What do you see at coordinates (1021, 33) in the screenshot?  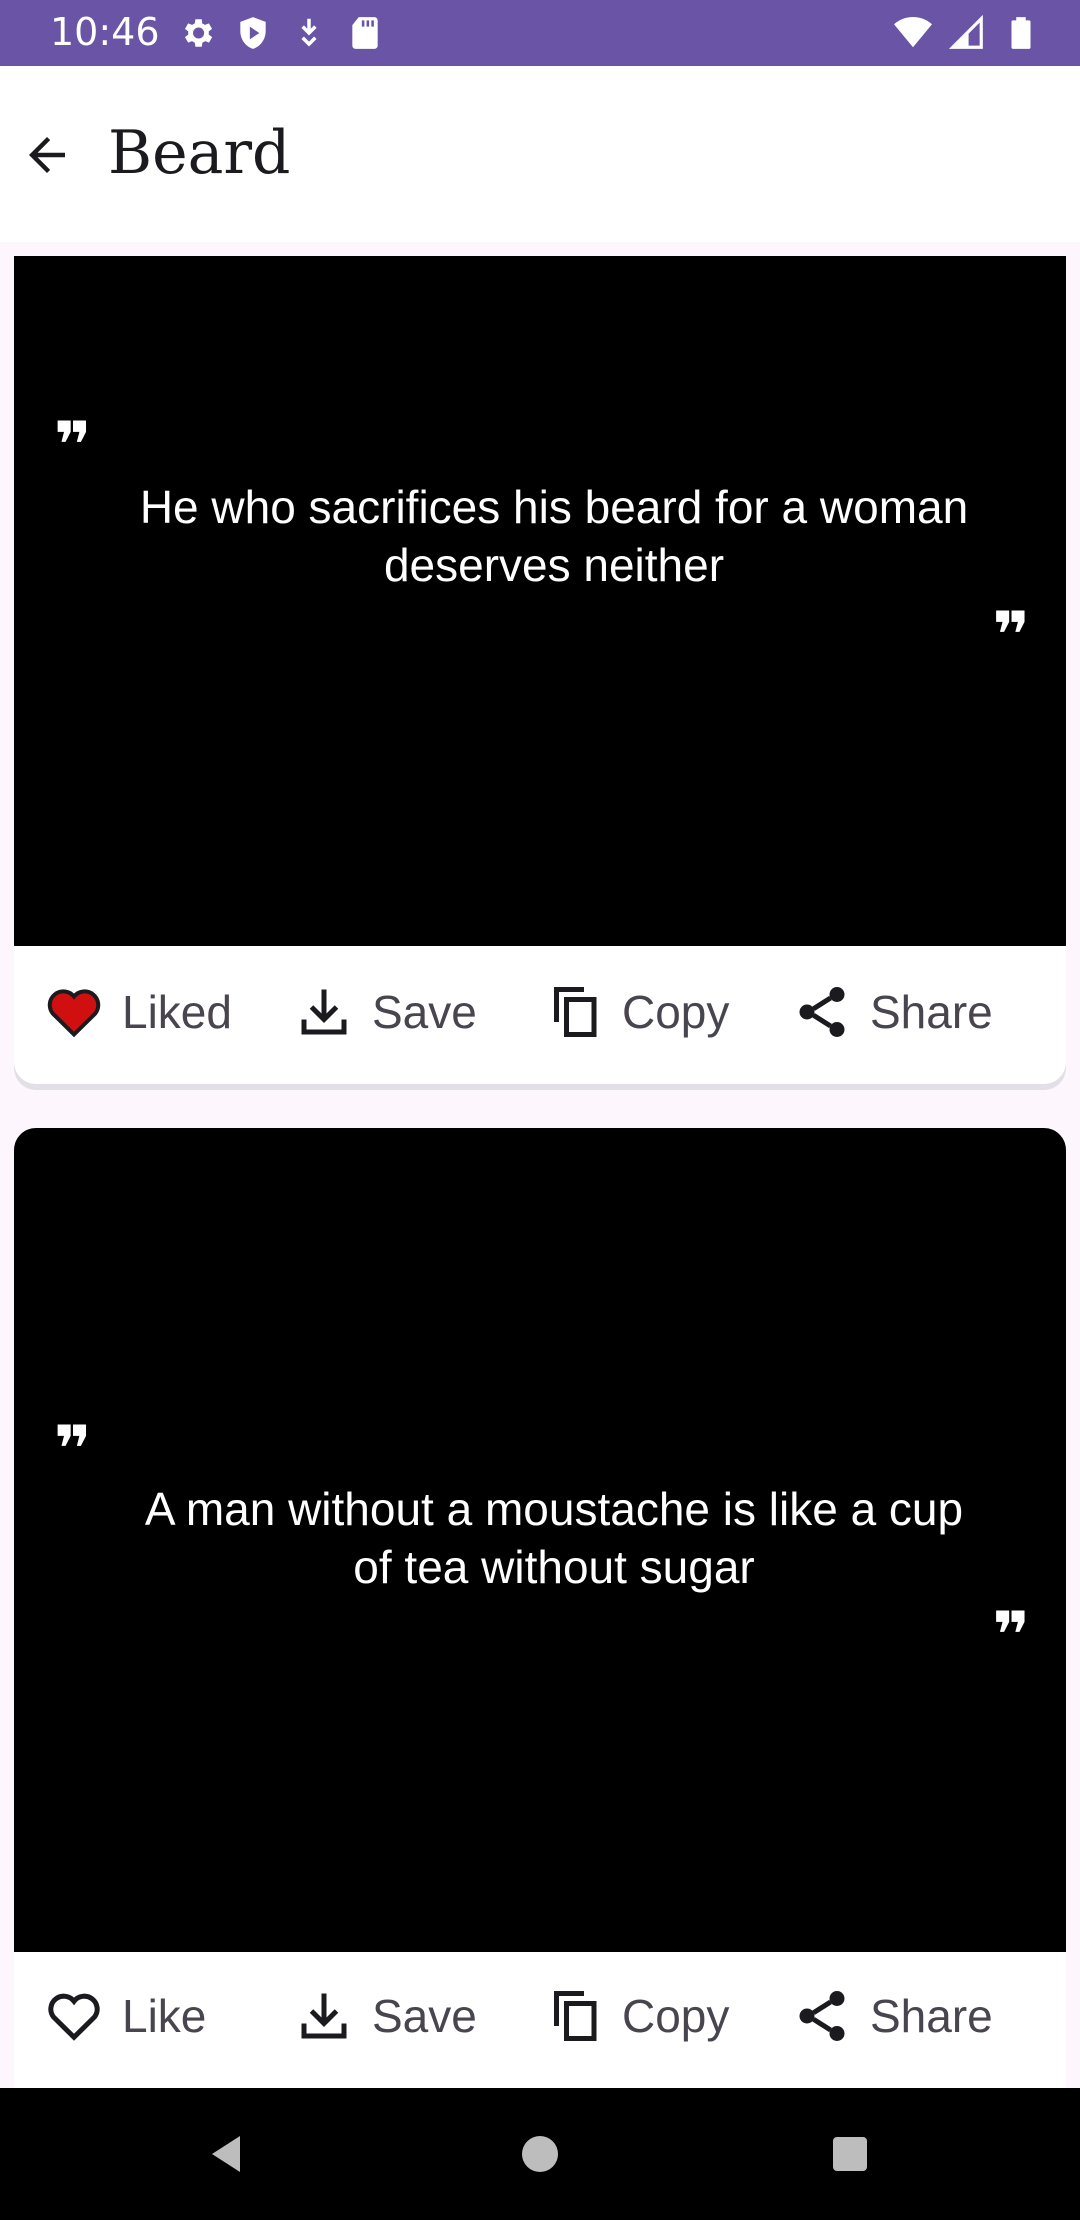 I see `battery-icon` at bounding box center [1021, 33].